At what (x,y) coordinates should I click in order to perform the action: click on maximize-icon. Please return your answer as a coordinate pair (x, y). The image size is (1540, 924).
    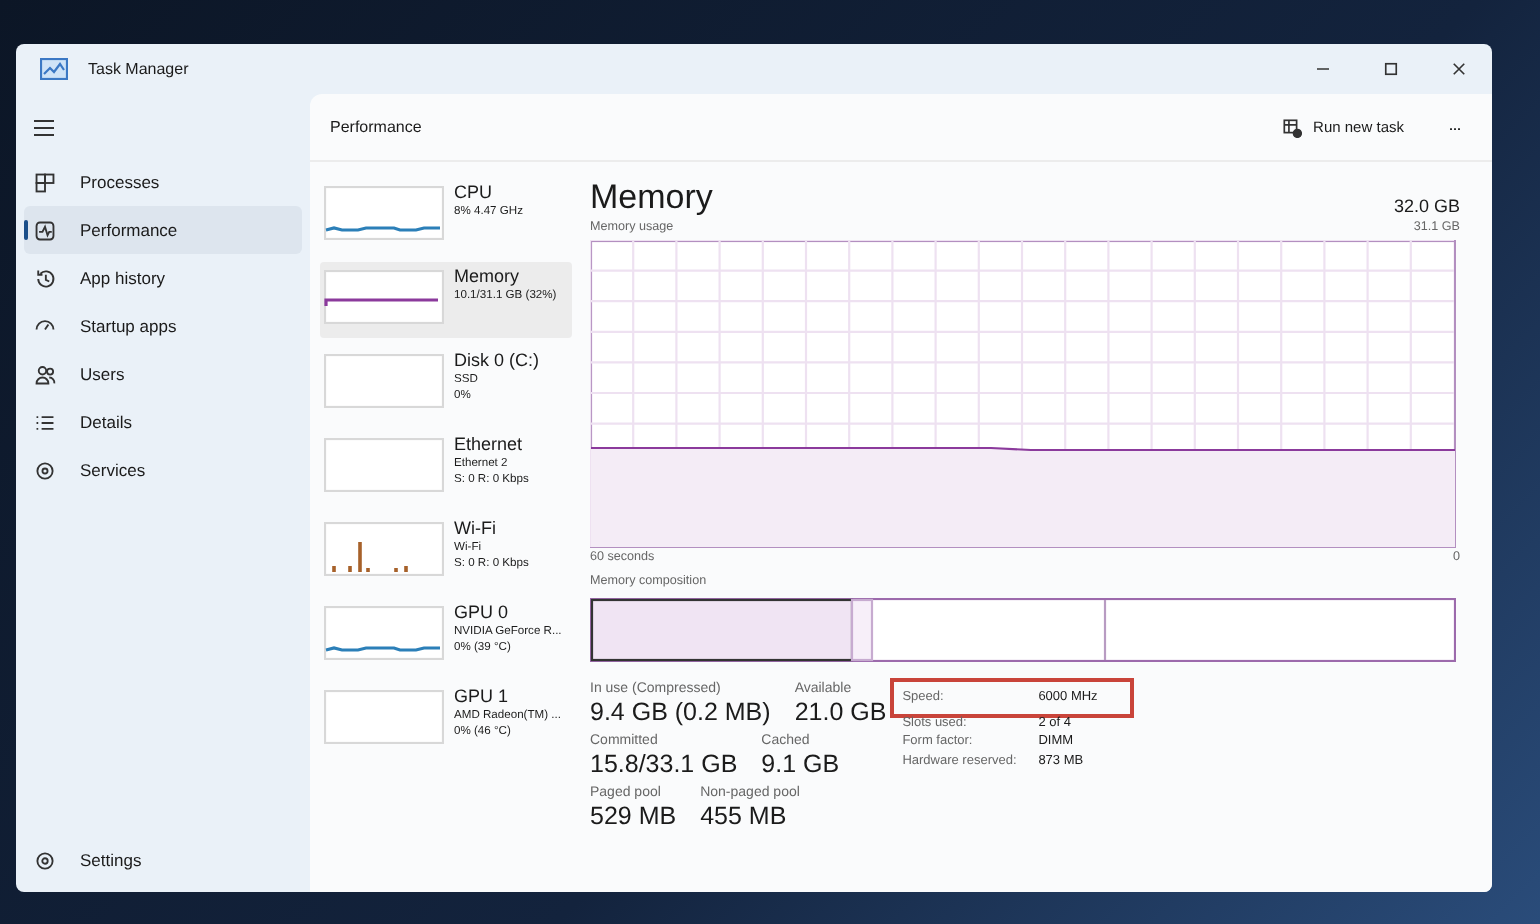
    Looking at the image, I should click on (1390, 69).